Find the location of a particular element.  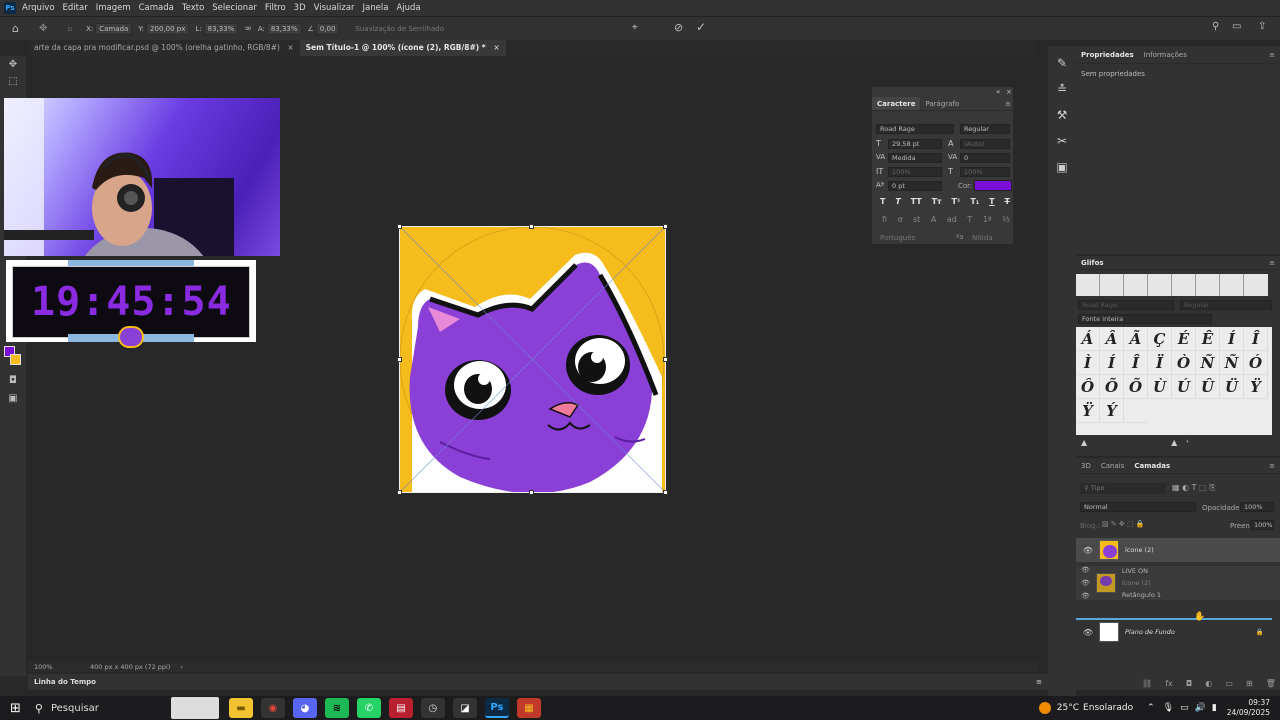

timeline-label: Linha do Tempo is located at coordinates (65, 682).